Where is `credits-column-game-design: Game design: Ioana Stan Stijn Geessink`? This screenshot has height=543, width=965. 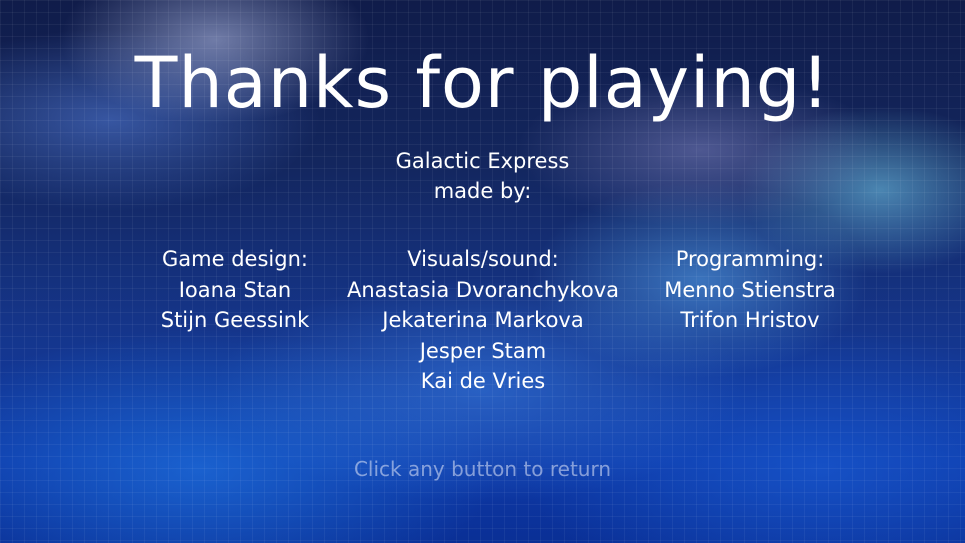 credits-column-game-design: Game design: Ioana Stan Stijn Geessink is located at coordinates (235, 290).